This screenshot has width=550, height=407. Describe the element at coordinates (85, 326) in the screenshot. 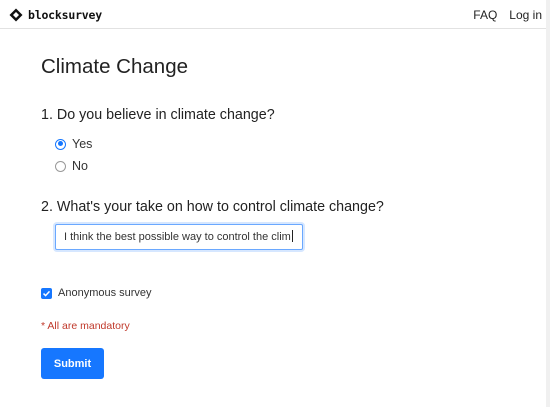

I see `mandatory-note: * All are mandatory` at that location.